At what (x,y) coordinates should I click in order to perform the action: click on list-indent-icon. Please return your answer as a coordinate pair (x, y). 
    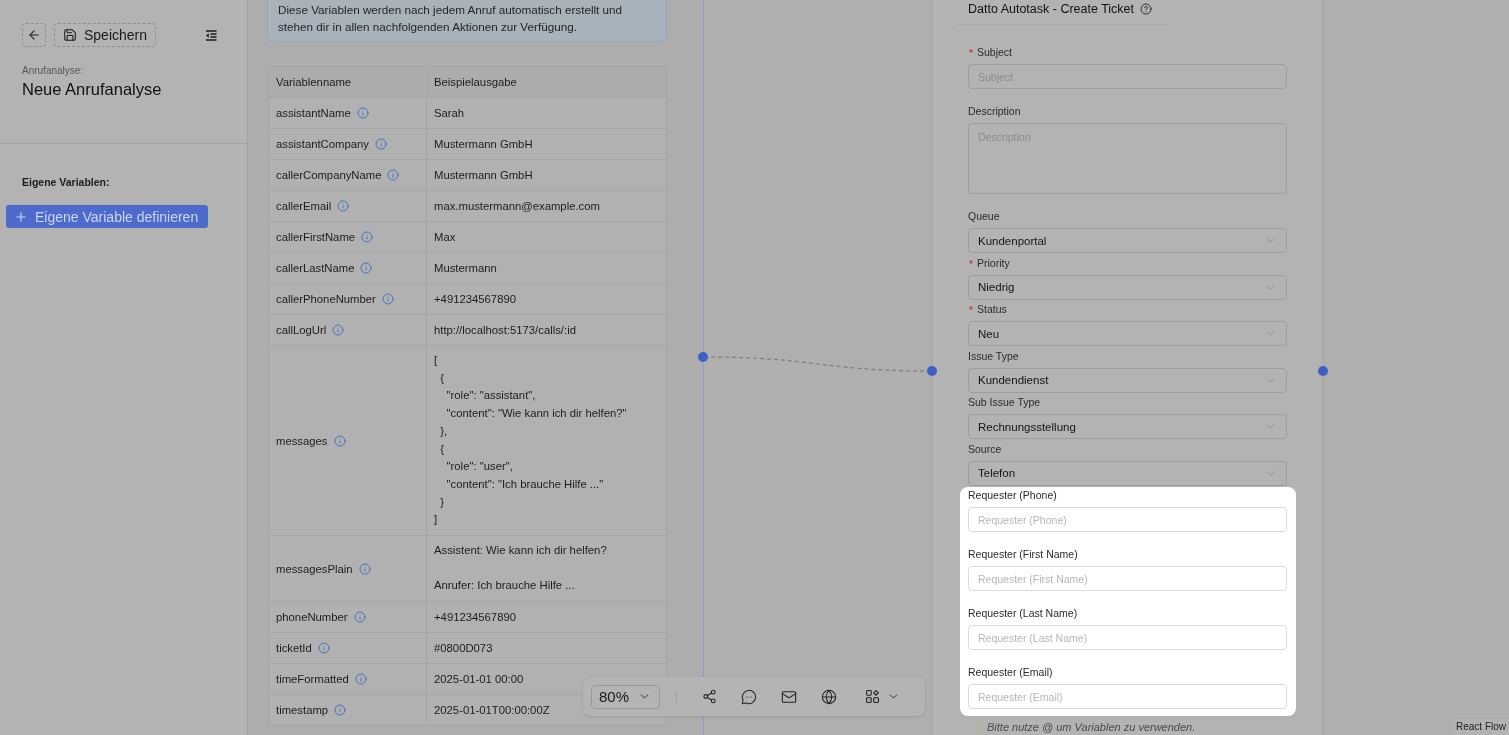
    Looking at the image, I should click on (211, 35).